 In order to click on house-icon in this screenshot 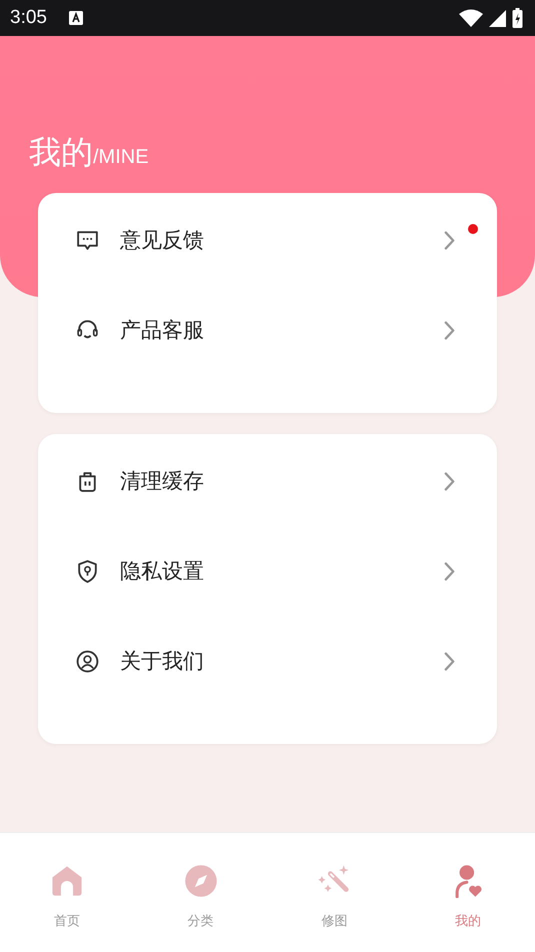, I will do `click(67, 881)`.